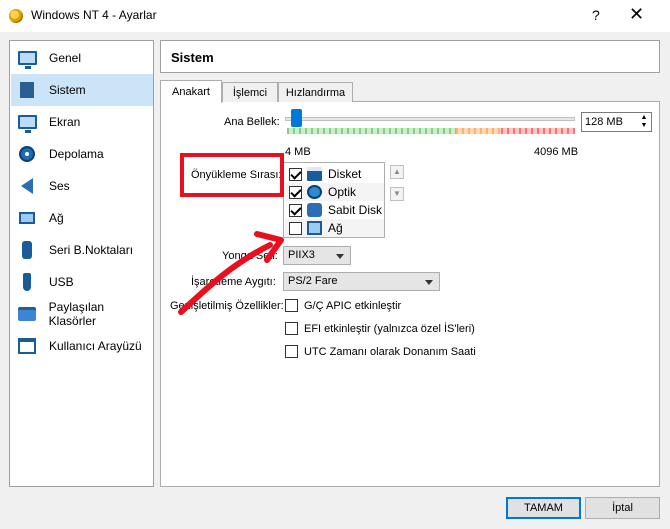 This screenshot has width=670, height=529. Describe the element at coordinates (27, 346) in the screenshot. I see `user-interface-icon` at that location.